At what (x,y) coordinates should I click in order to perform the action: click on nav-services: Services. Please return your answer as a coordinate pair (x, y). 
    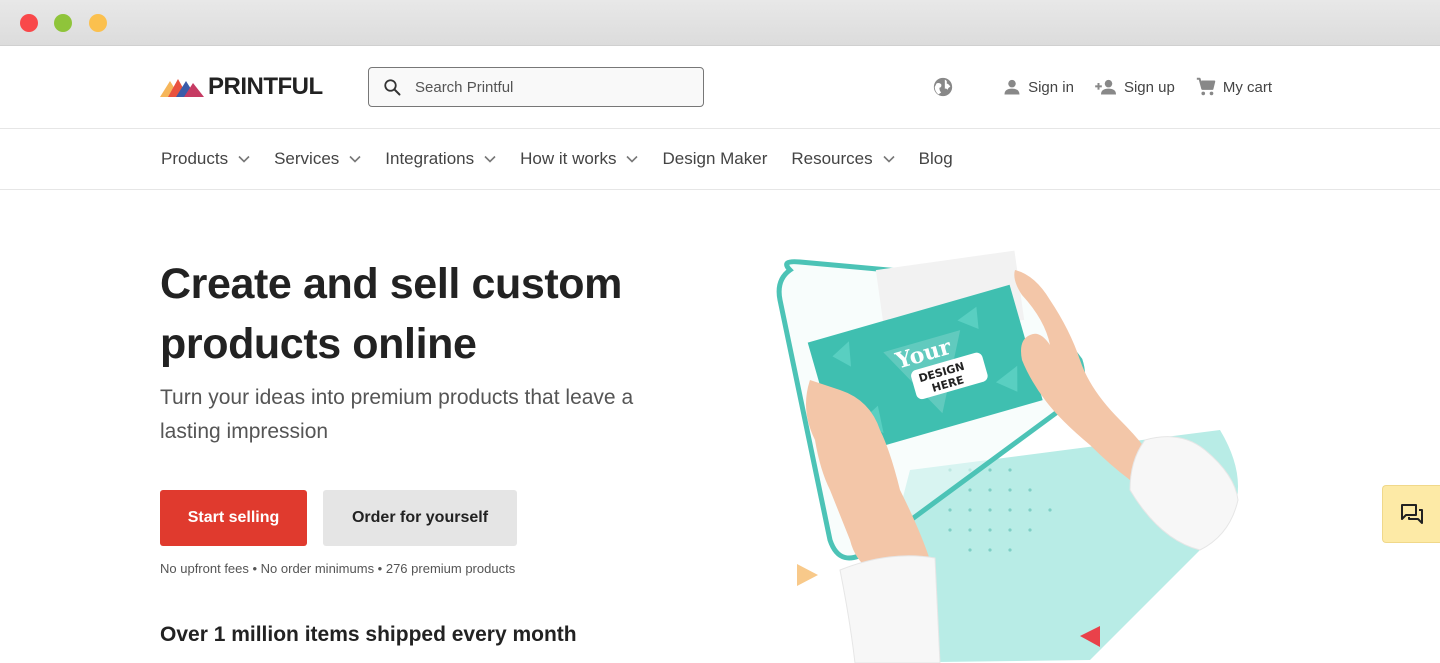
    Looking at the image, I should click on (317, 159).